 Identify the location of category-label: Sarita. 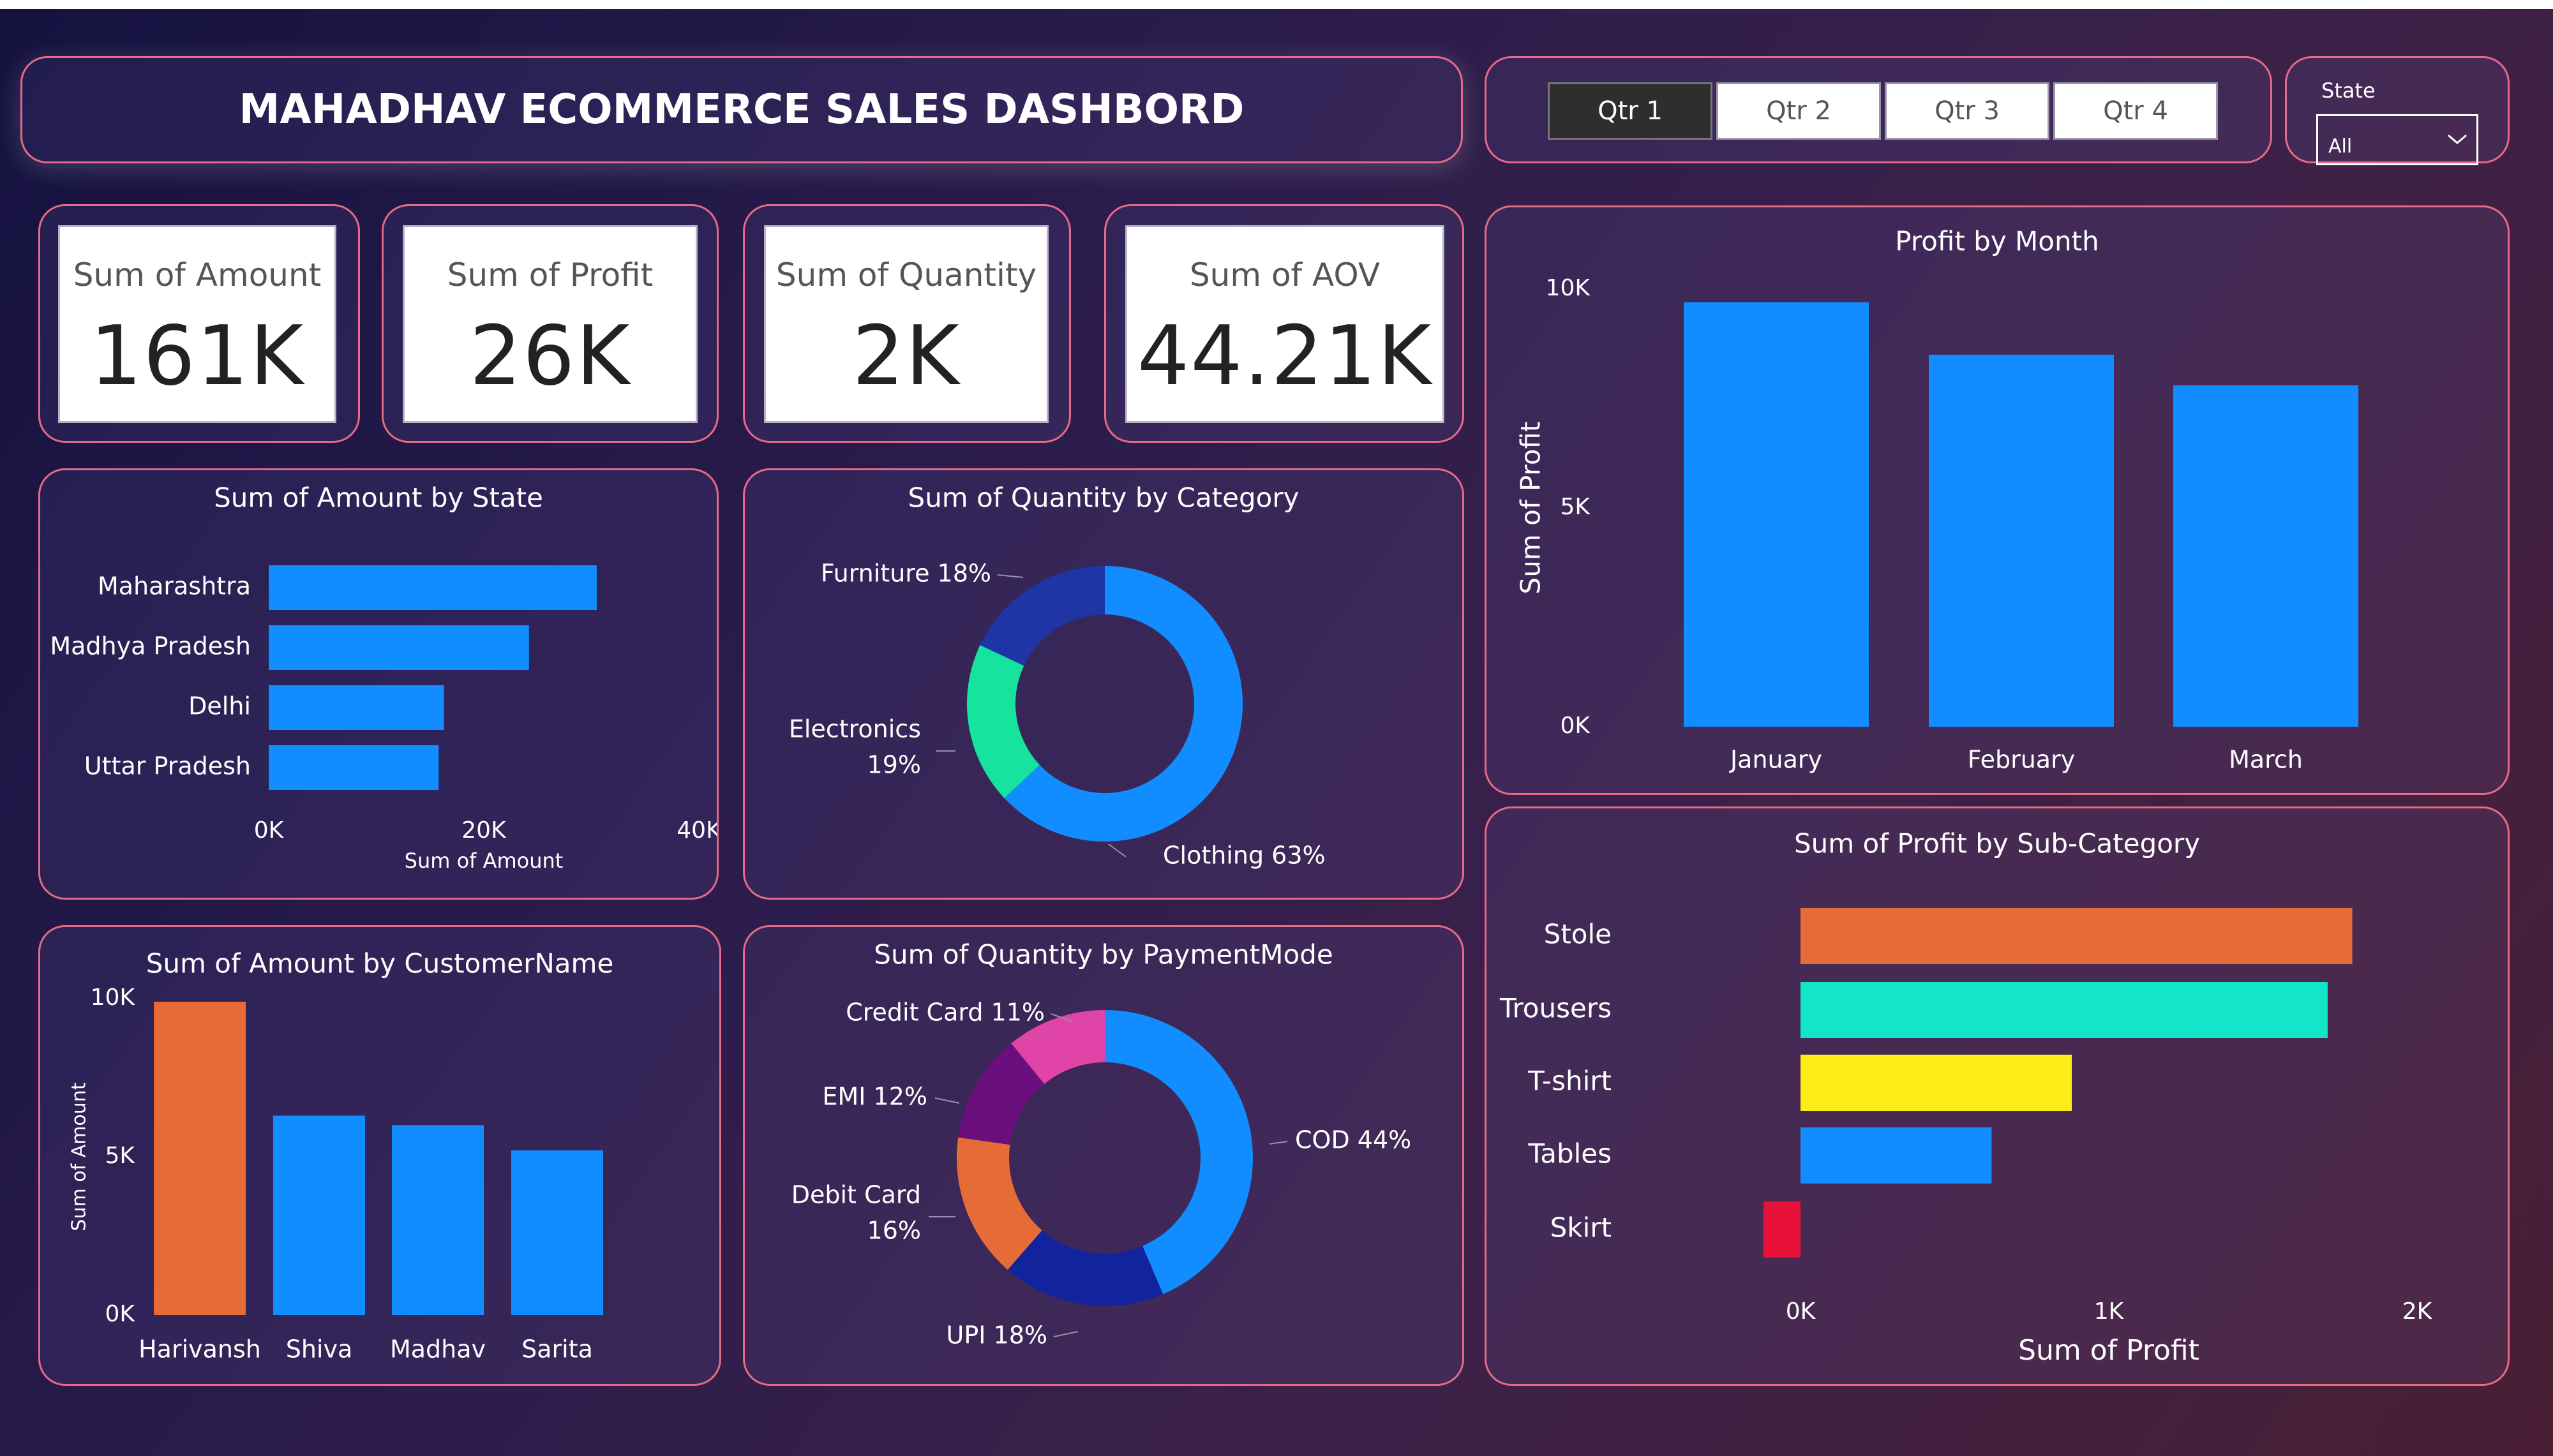
(557, 1349).